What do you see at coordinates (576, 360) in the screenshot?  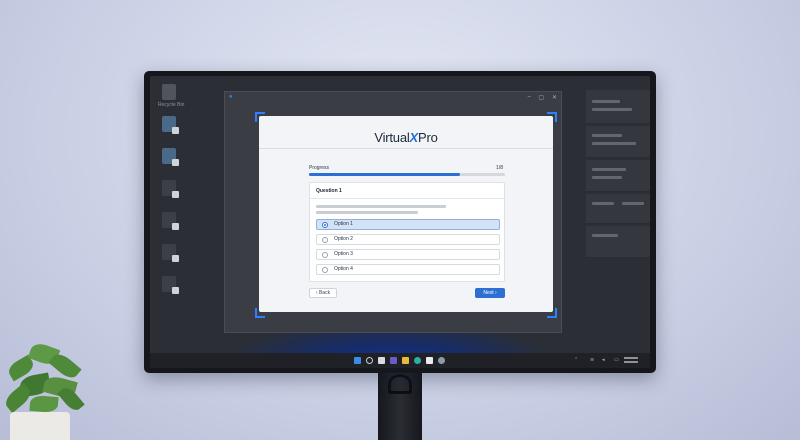 I see `chevron-up-icon: ⌃` at bounding box center [576, 360].